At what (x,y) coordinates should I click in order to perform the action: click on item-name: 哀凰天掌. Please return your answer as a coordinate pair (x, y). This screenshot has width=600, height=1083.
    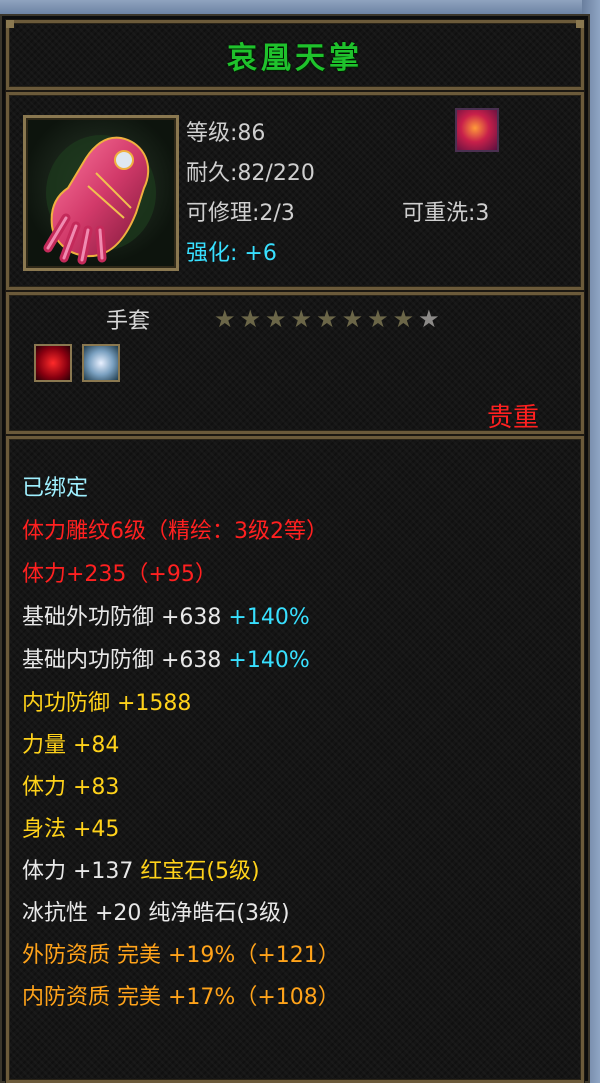
    Looking at the image, I should click on (295, 58).